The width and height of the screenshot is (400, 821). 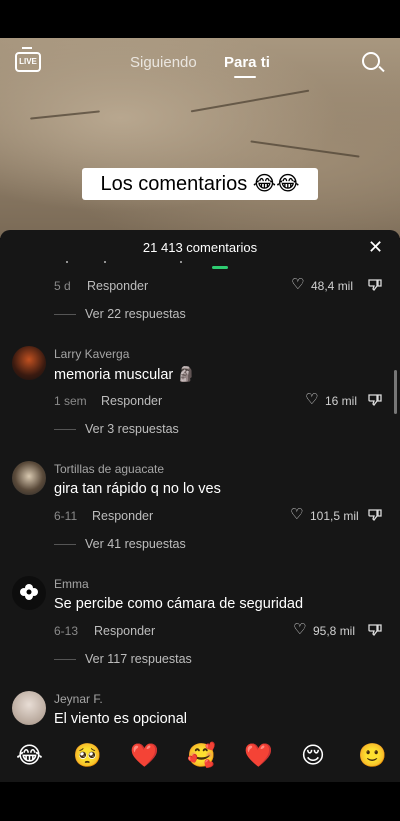 What do you see at coordinates (109, 469) in the screenshot?
I see `comment-author: Tortillas de aguacate` at bounding box center [109, 469].